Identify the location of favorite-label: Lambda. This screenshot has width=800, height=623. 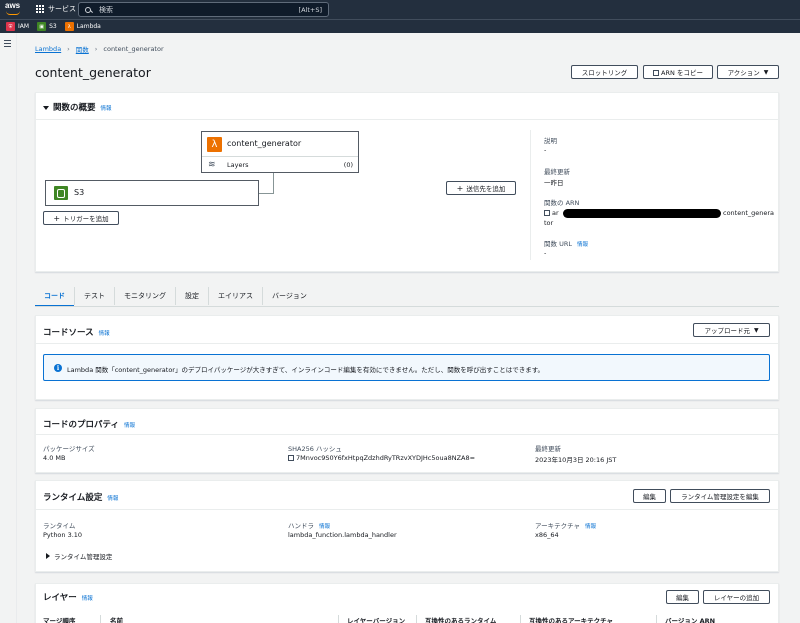
(88, 26).